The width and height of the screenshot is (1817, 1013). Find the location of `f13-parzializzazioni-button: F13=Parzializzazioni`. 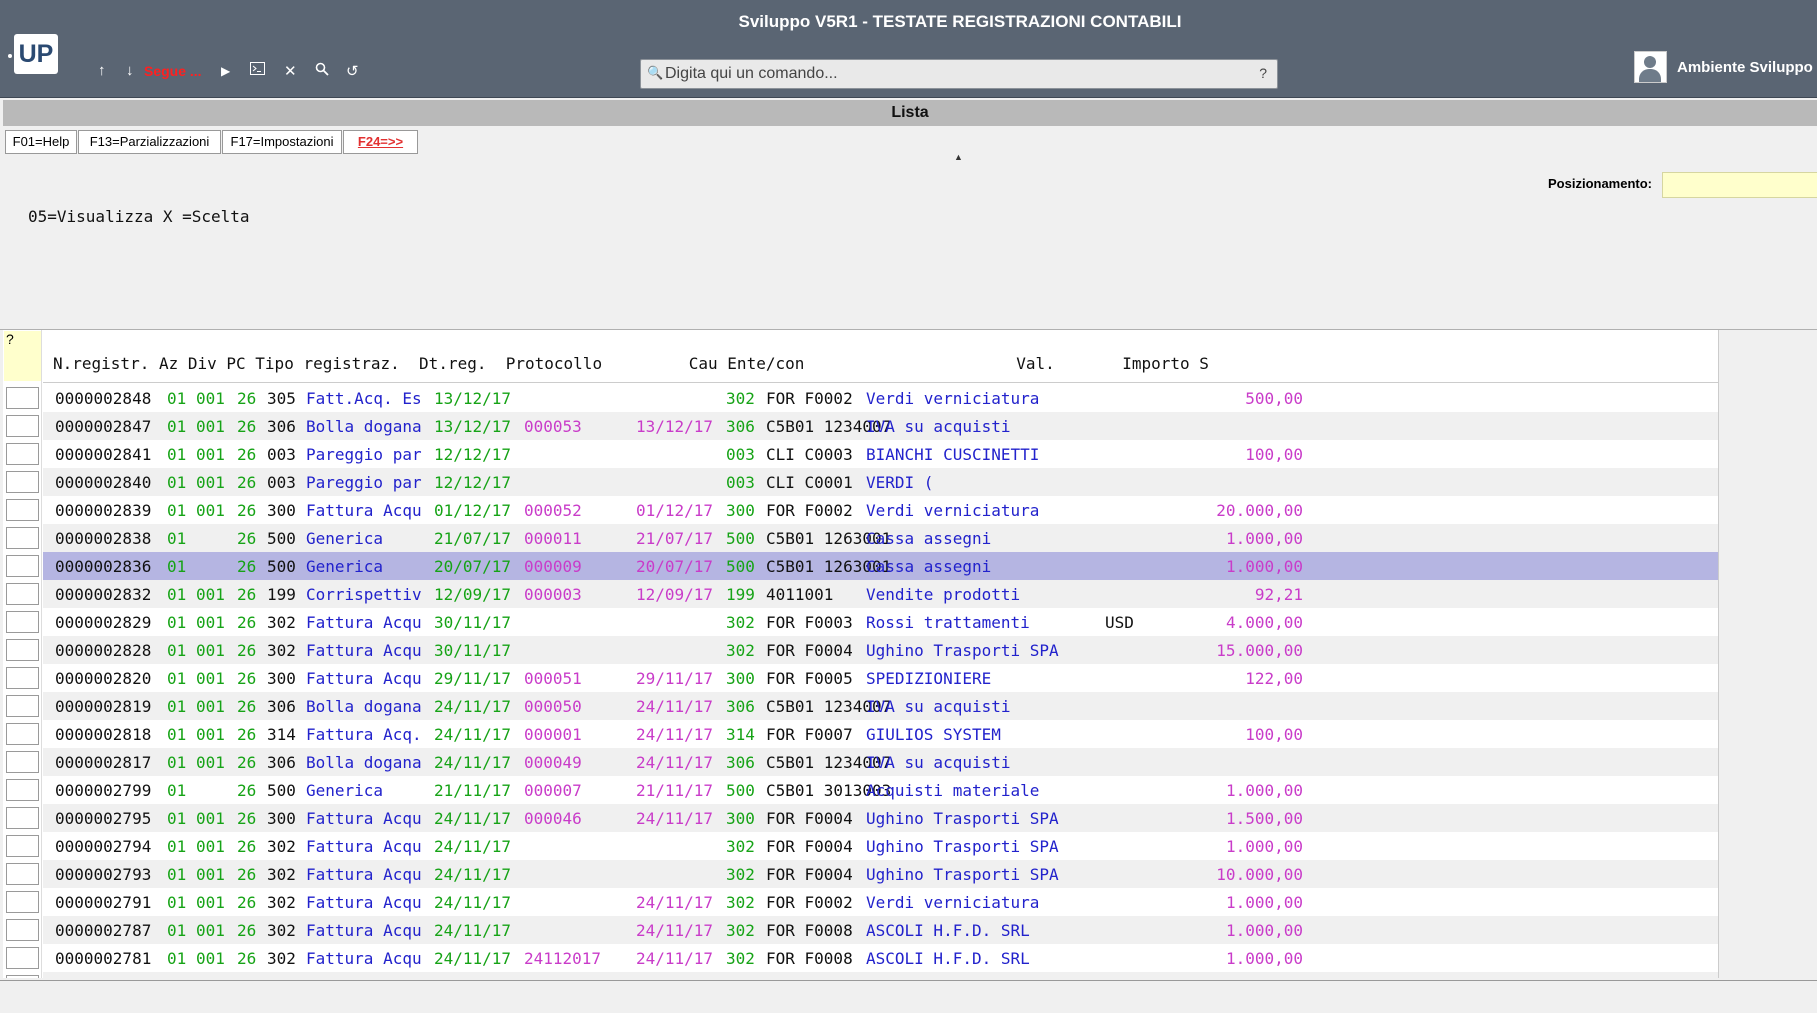

f13-parzializzazioni-button: F13=Parzializzazioni is located at coordinates (149, 142).